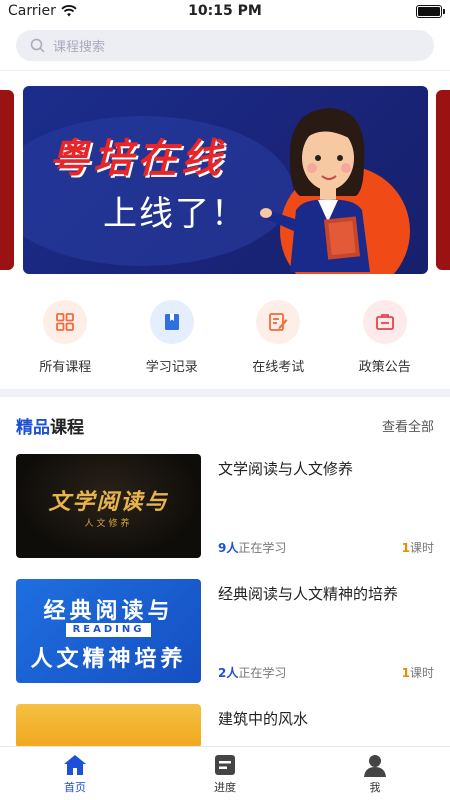 Image resolution: width=450 pixels, height=800 pixels. I want to click on banner-subtitle: 上线了！, so click(175, 214).